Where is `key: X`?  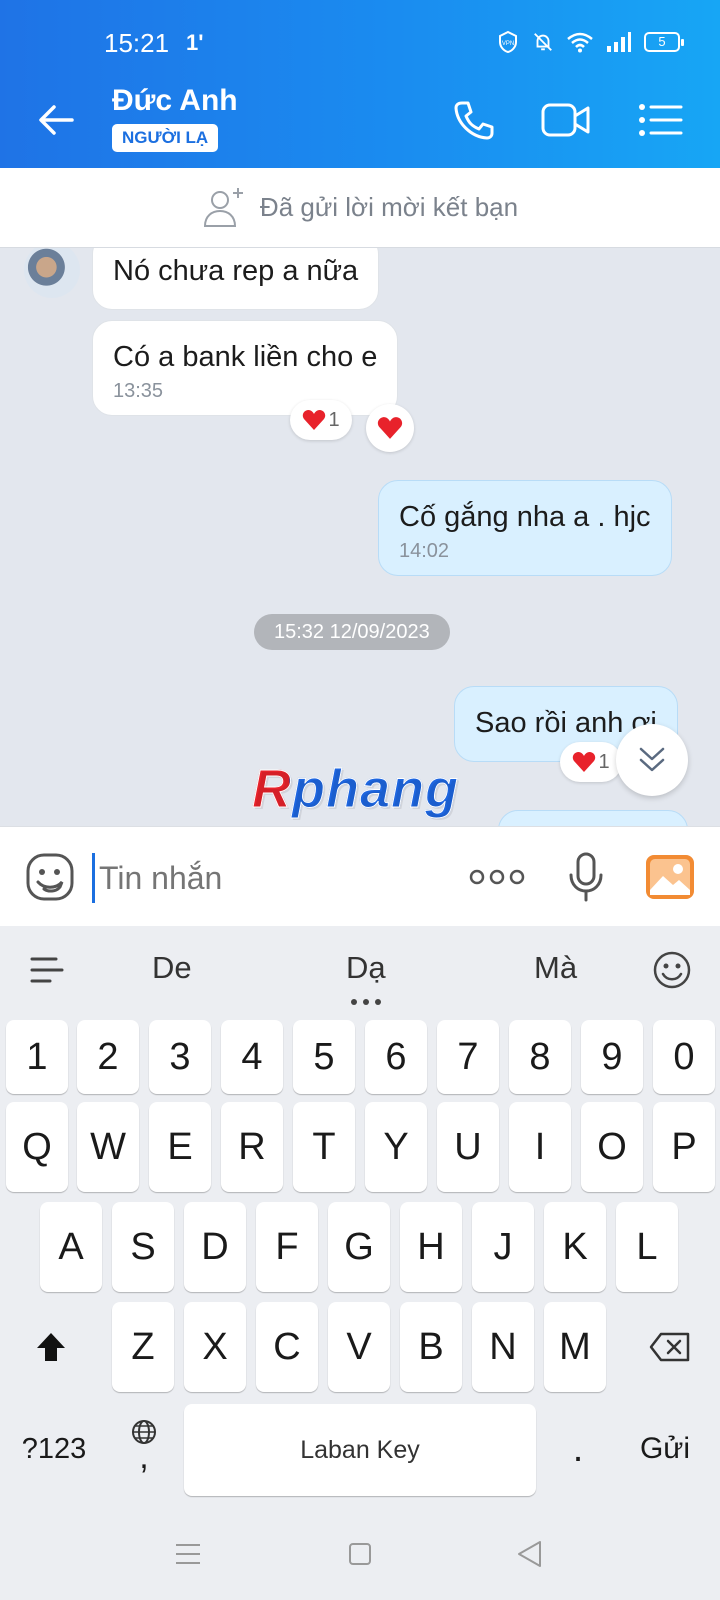
key: X is located at coordinates (215, 1347).